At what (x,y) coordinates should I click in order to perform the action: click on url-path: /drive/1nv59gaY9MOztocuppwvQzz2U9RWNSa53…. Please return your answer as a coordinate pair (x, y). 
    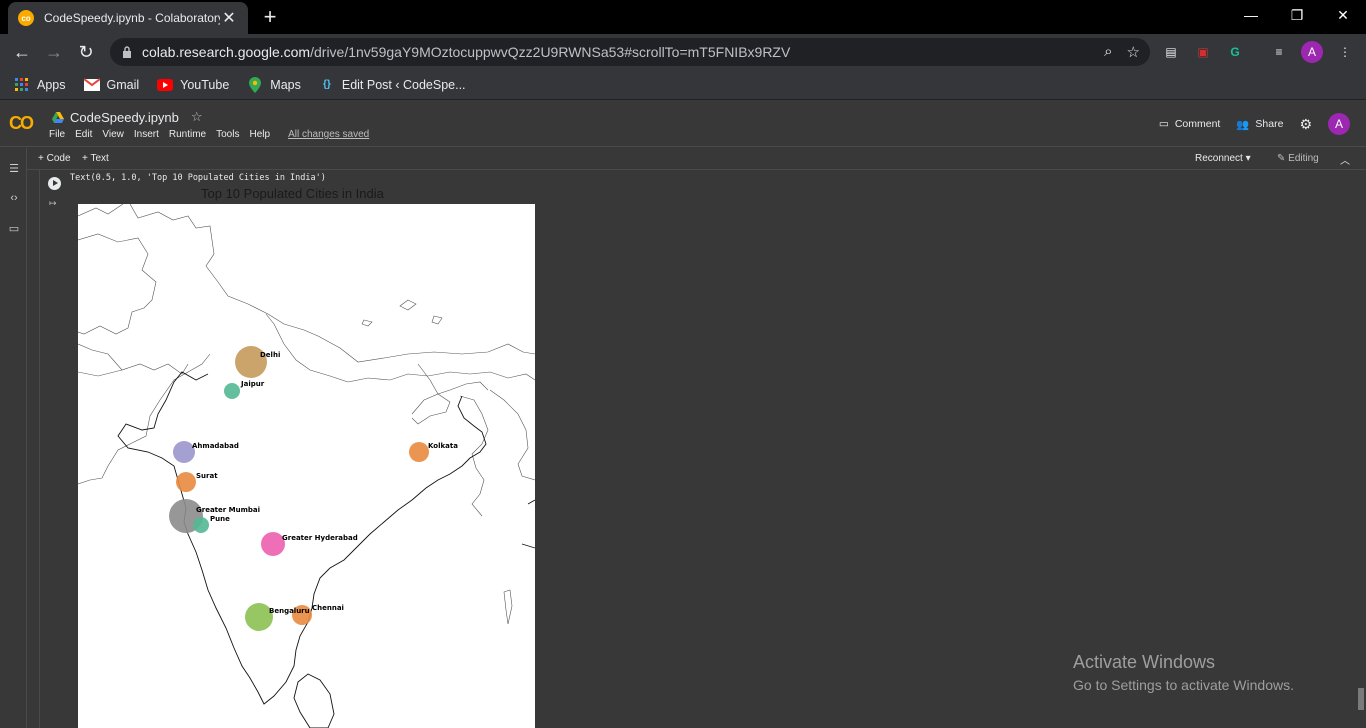
    Looking at the image, I should click on (550, 52).